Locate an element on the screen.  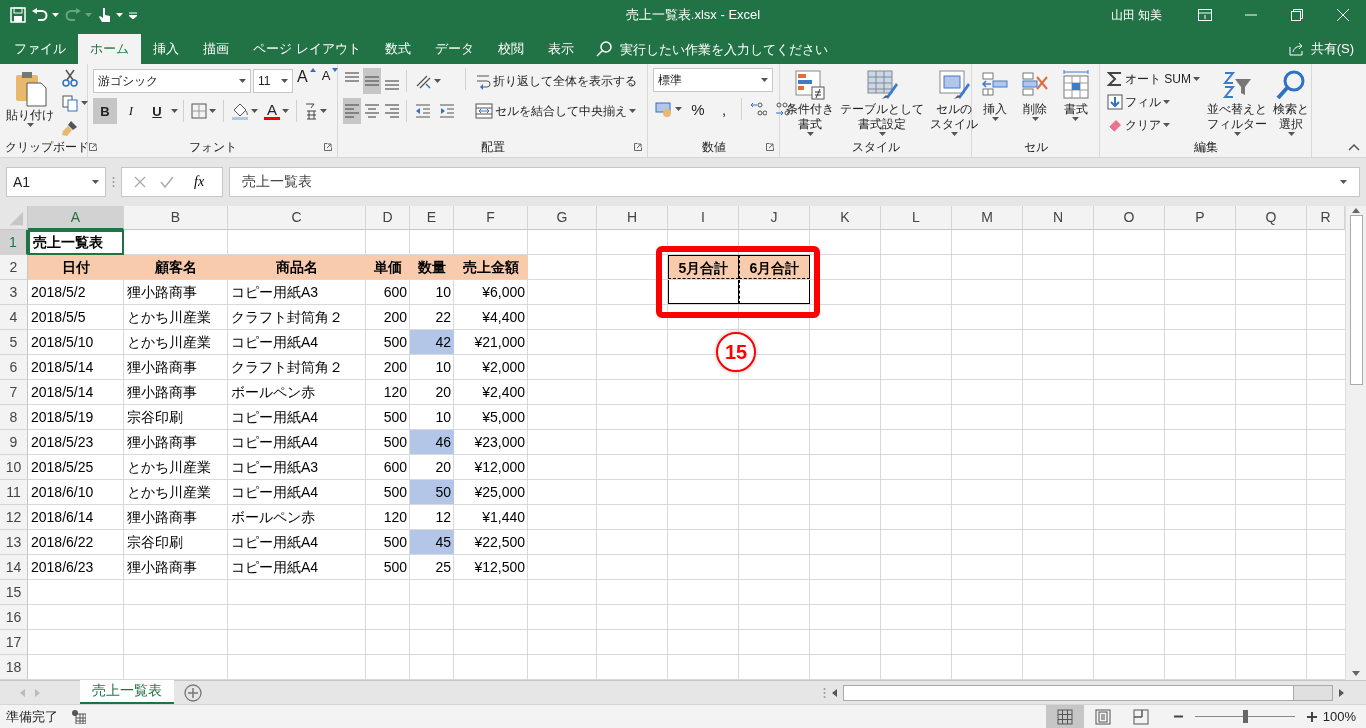
table-format-button: テーブルとして 書式設定 is located at coordinates (882, 103).